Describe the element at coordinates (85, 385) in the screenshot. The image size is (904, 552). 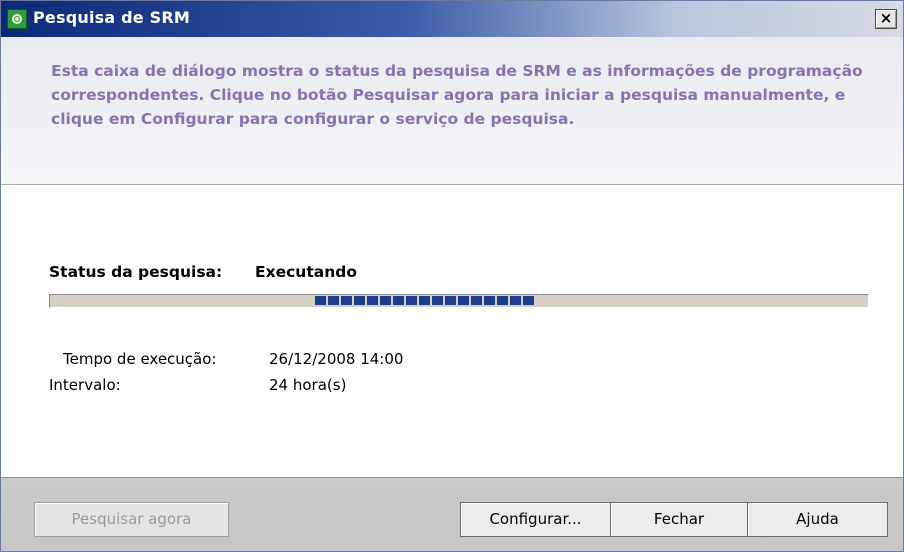
I see `interval-label: Intervalo:` at that location.